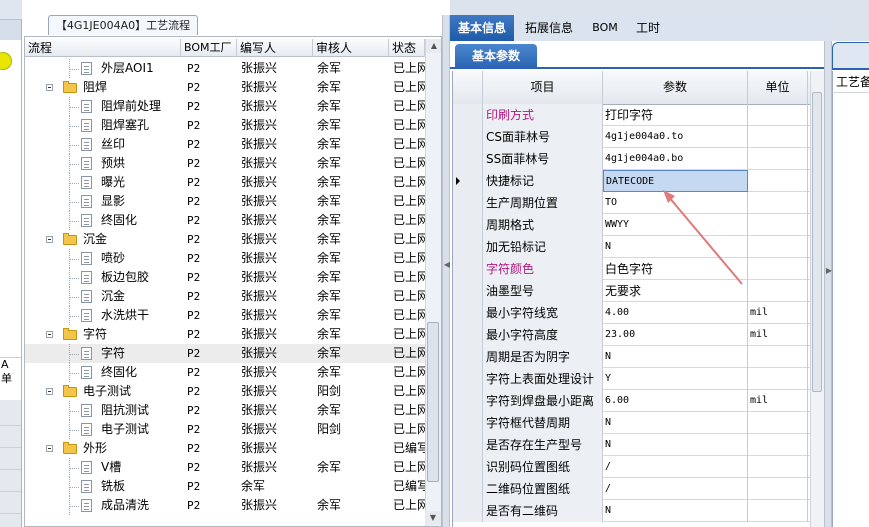 The height and width of the screenshot is (527, 869). What do you see at coordinates (675, 181) in the screenshot?
I see `param-value-field: DATECODE` at bounding box center [675, 181].